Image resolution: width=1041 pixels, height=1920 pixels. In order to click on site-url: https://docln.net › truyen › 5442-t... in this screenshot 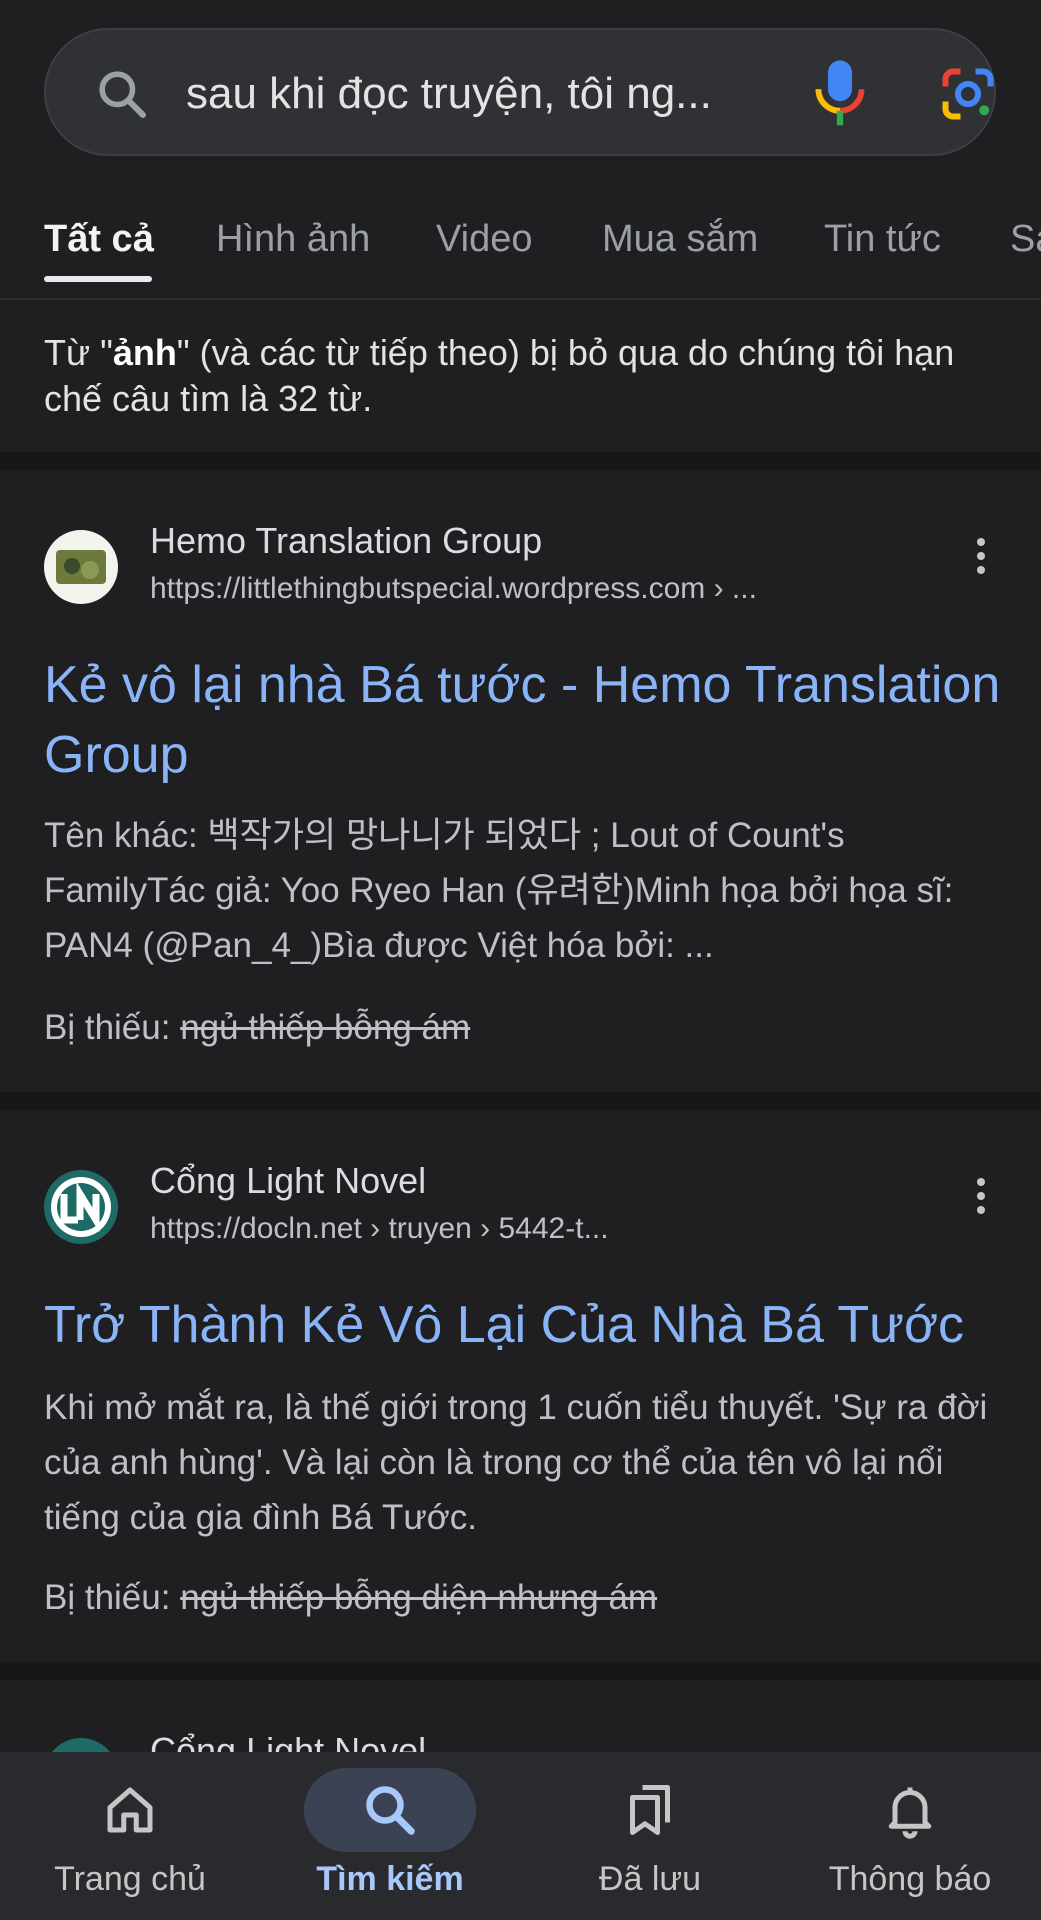, I will do `click(379, 1229)`.